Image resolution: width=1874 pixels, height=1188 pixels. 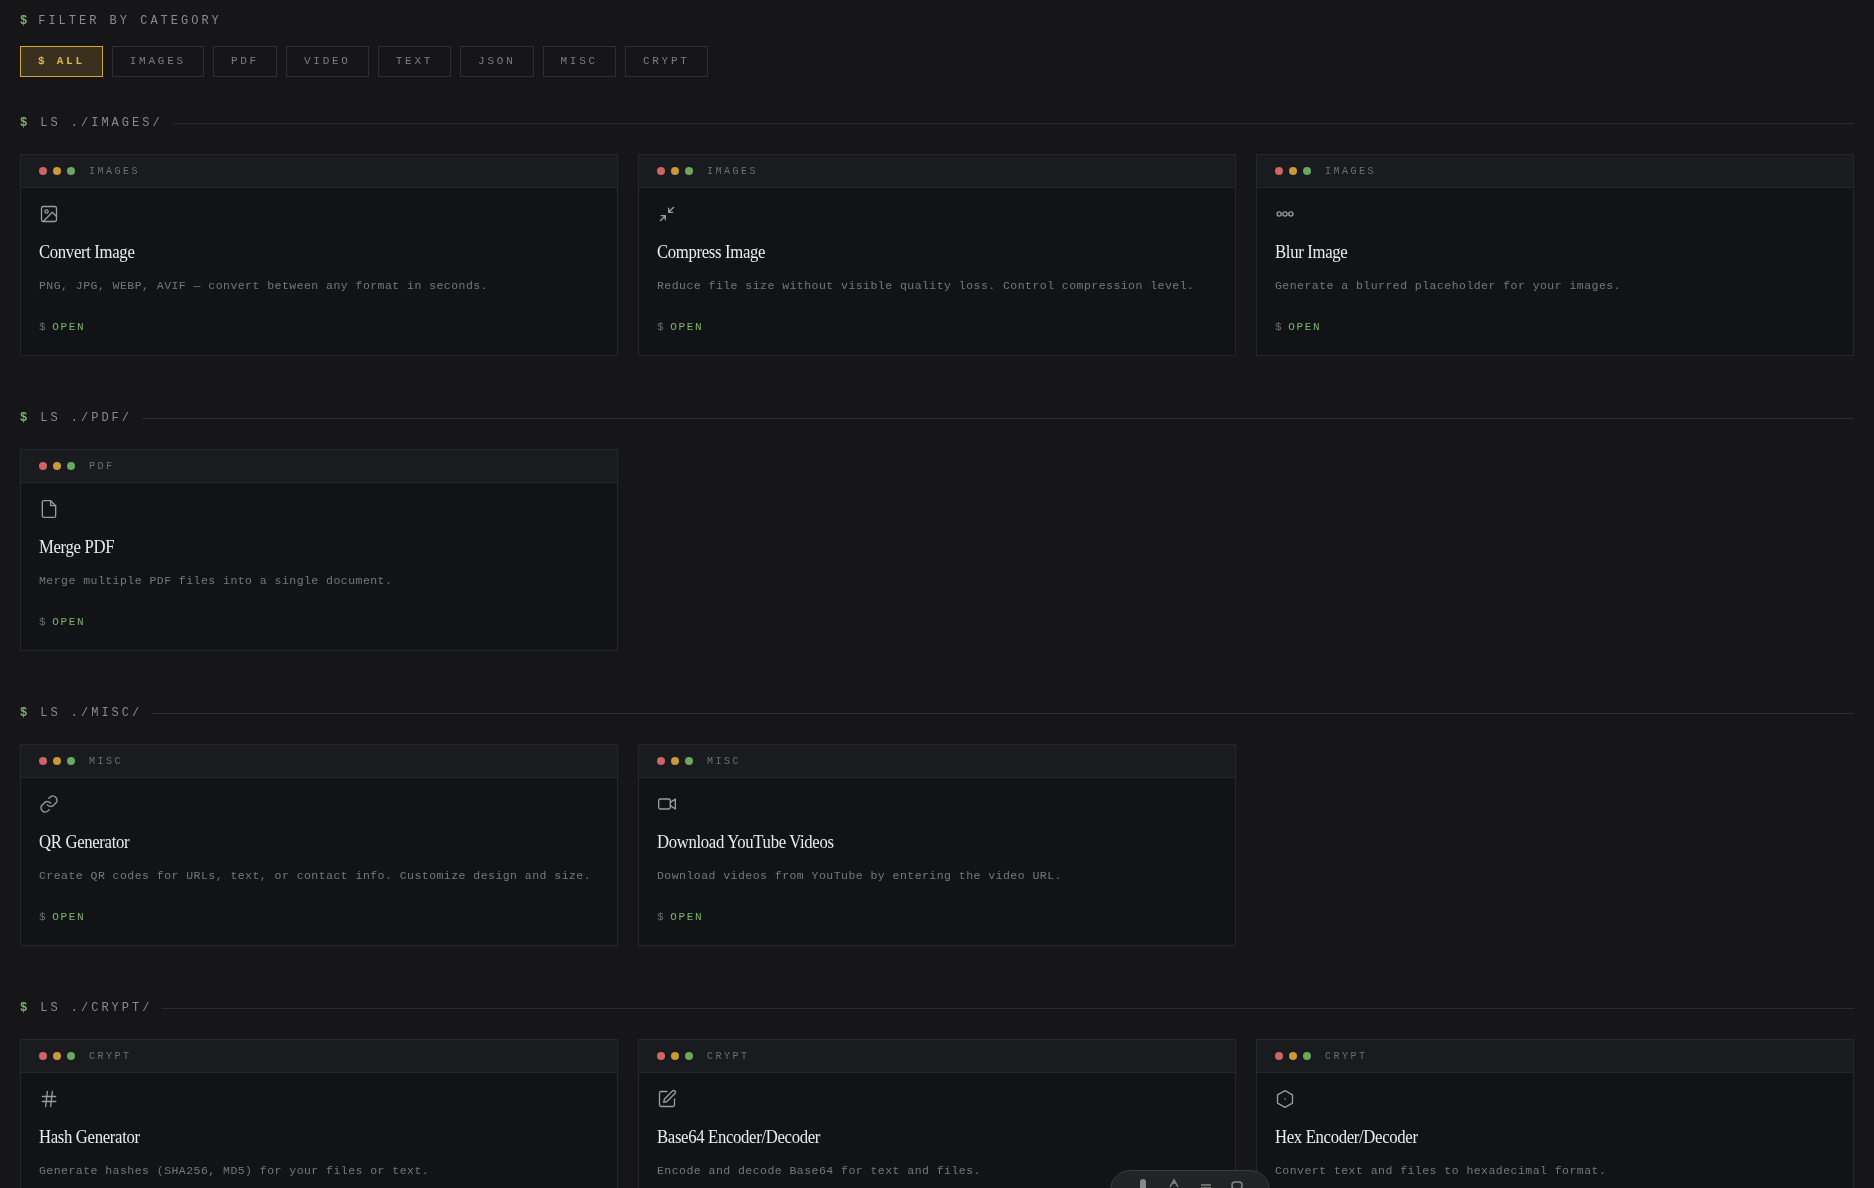 What do you see at coordinates (666, 61) in the screenshot?
I see `filter-button: CRYPT` at bounding box center [666, 61].